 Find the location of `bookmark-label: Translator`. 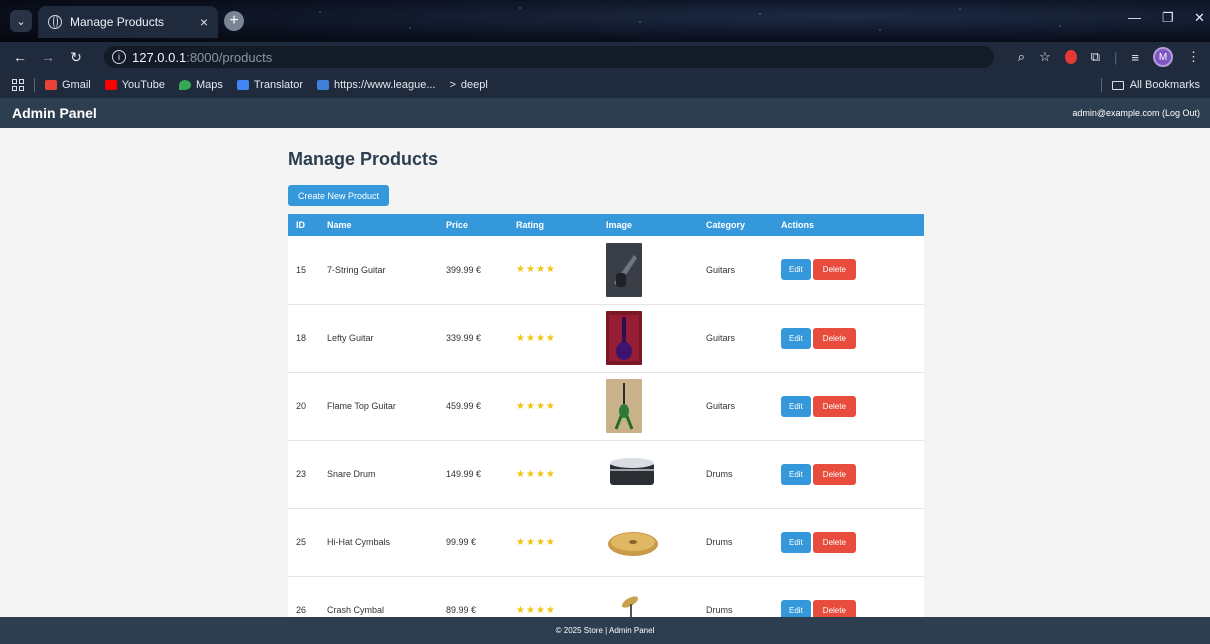

bookmark-label: Translator is located at coordinates (278, 85).